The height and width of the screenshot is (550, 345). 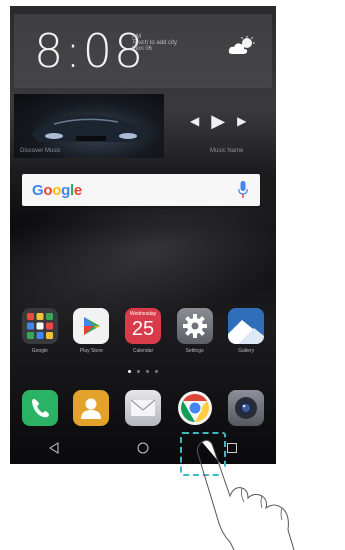 I want to click on music-left-label: Discover Music, so click(x=40, y=151).